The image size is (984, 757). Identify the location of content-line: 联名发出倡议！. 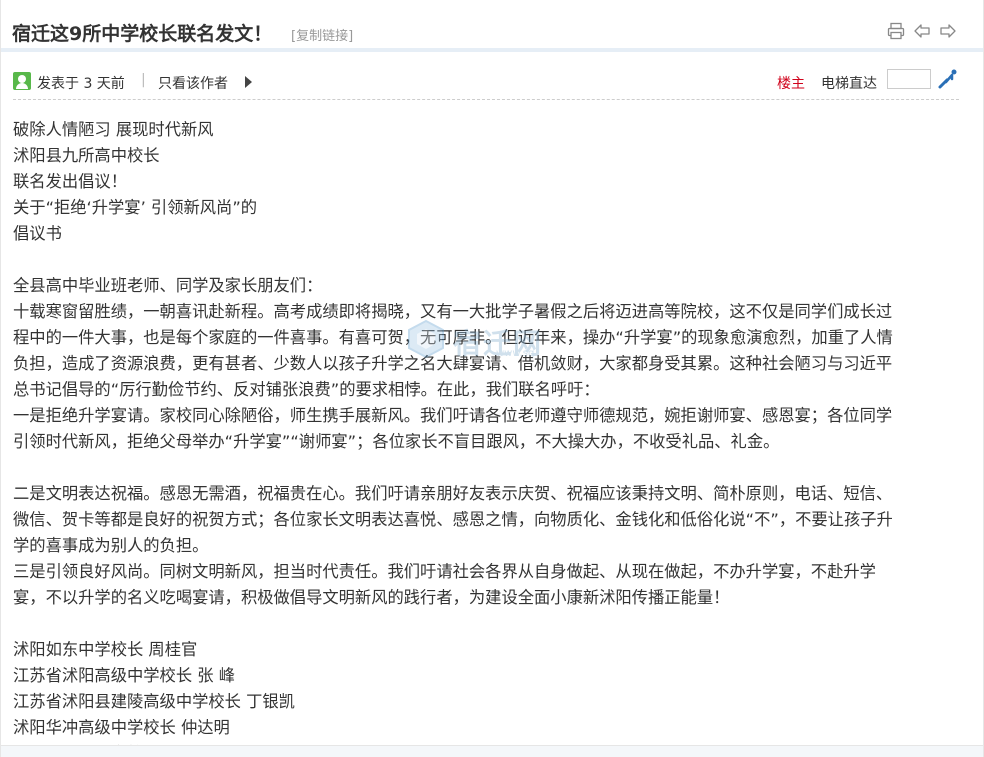
(70, 181).